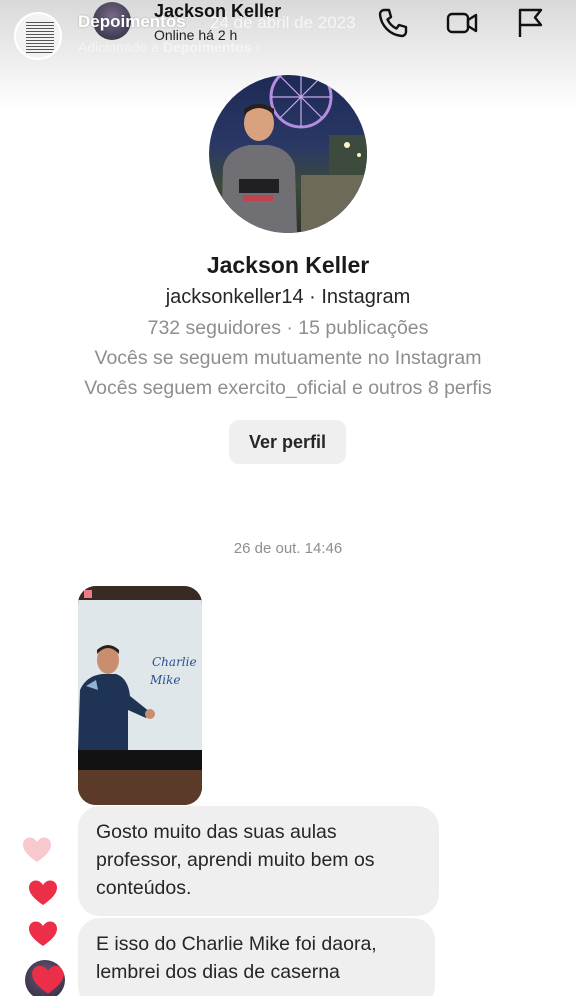 This screenshot has height=996, width=576. Describe the element at coordinates (288, 548) in the screenshot. I see `message-timestamp: 26 de out. 14:46` at that location.